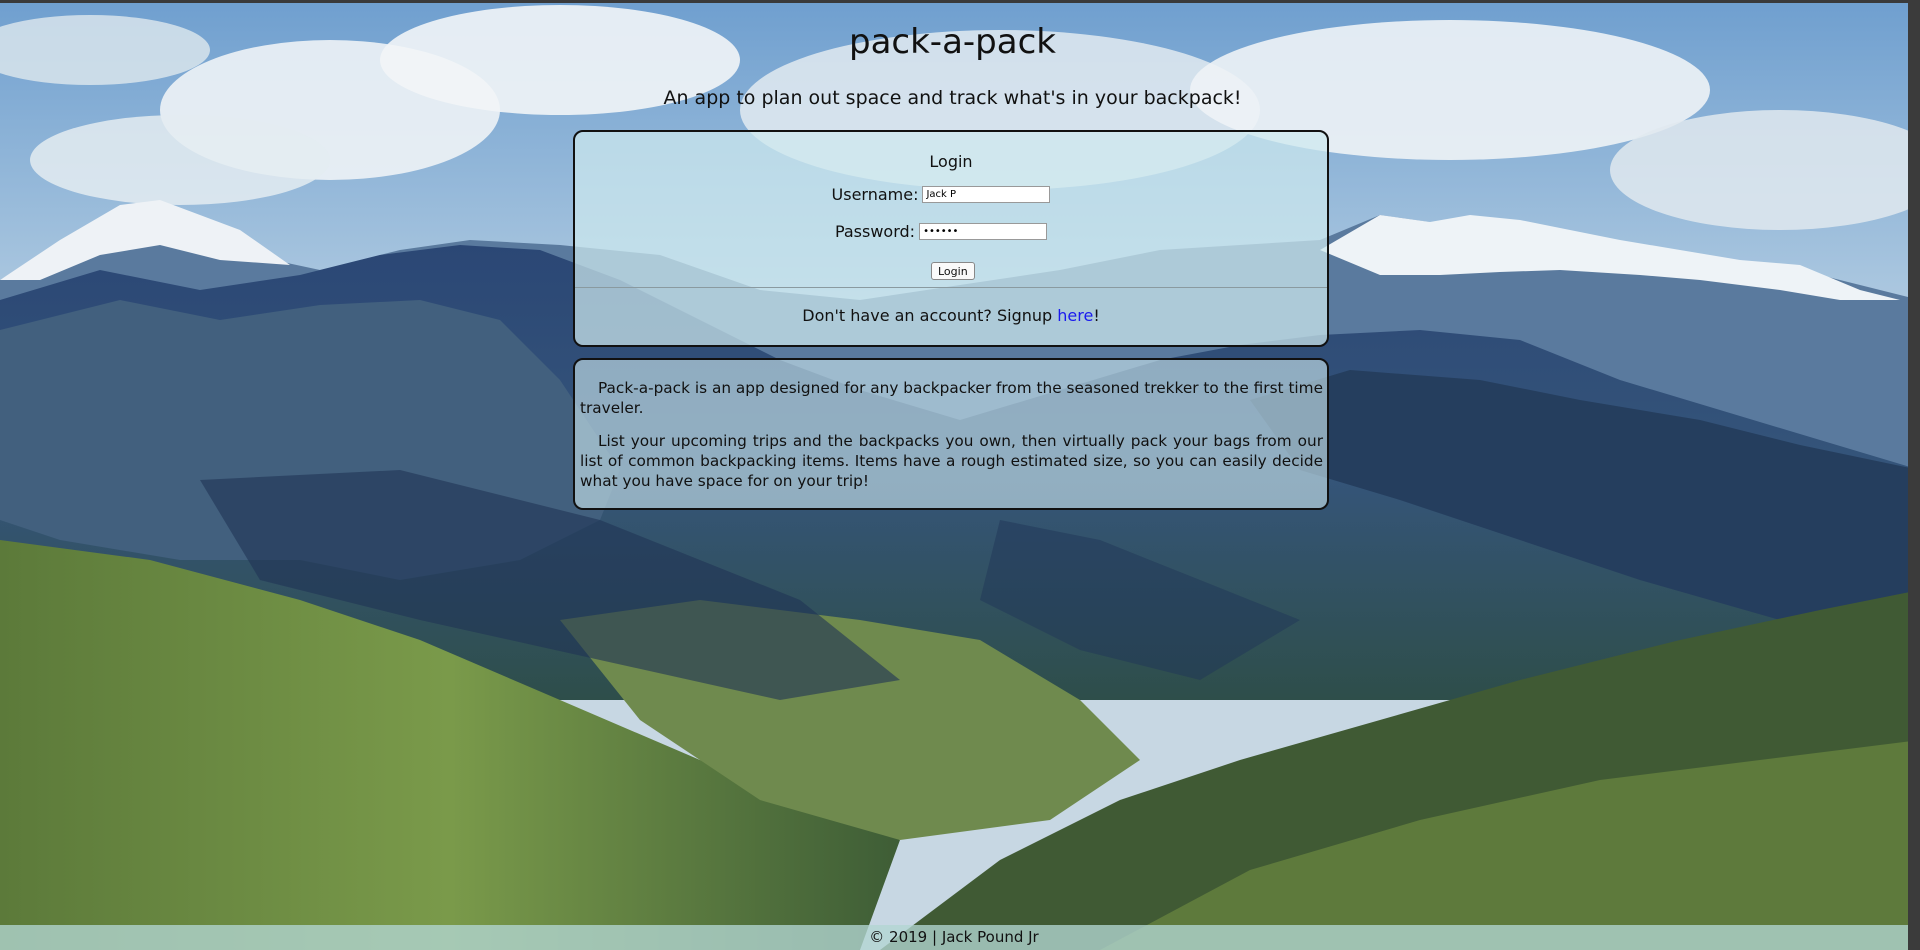  What do you see at coordinates (1096, 315) in the screenshot?
I see `signup-suffix: !` at bounding box center [1096, 315].